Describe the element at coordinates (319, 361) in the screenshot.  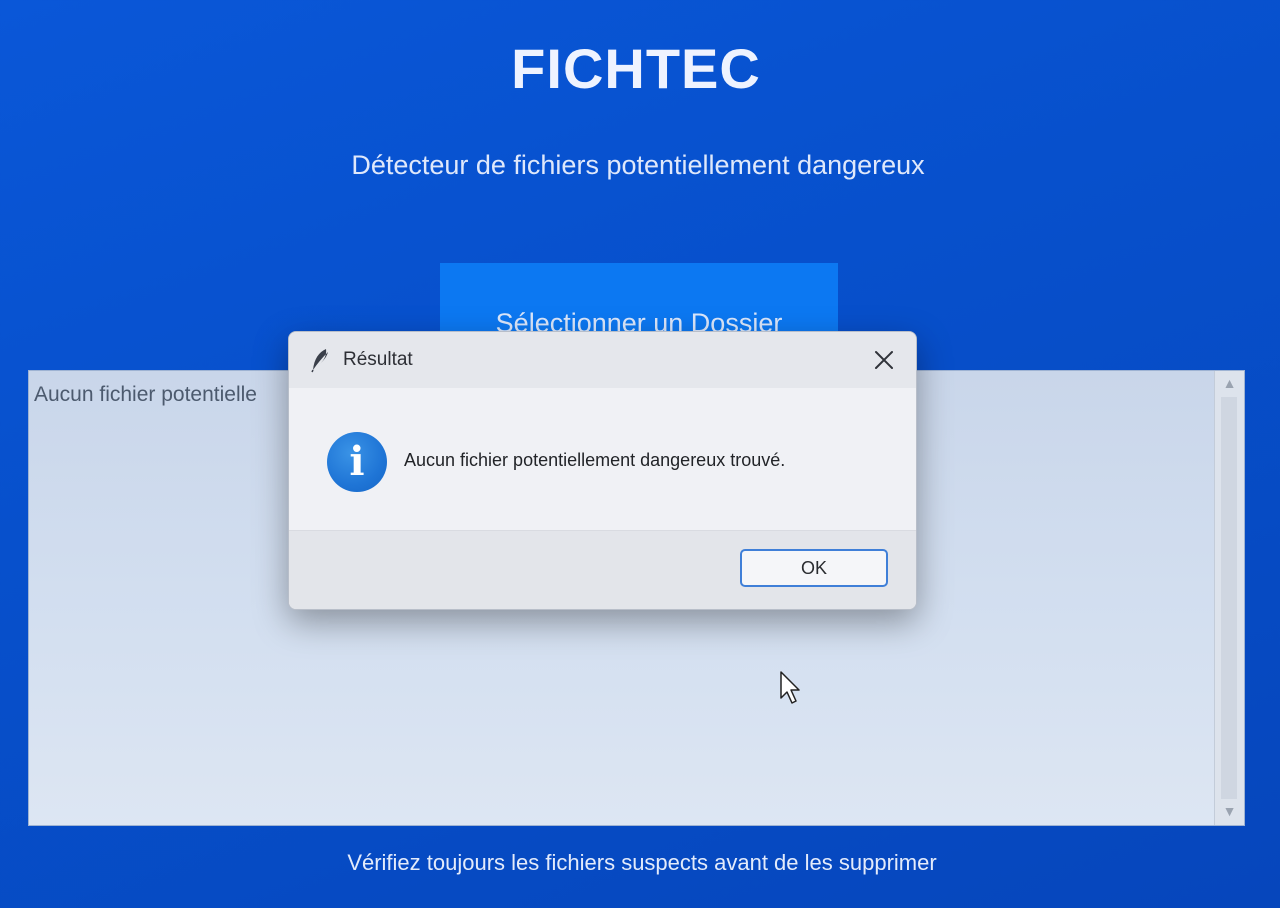
I see `feather-icon` at that location.